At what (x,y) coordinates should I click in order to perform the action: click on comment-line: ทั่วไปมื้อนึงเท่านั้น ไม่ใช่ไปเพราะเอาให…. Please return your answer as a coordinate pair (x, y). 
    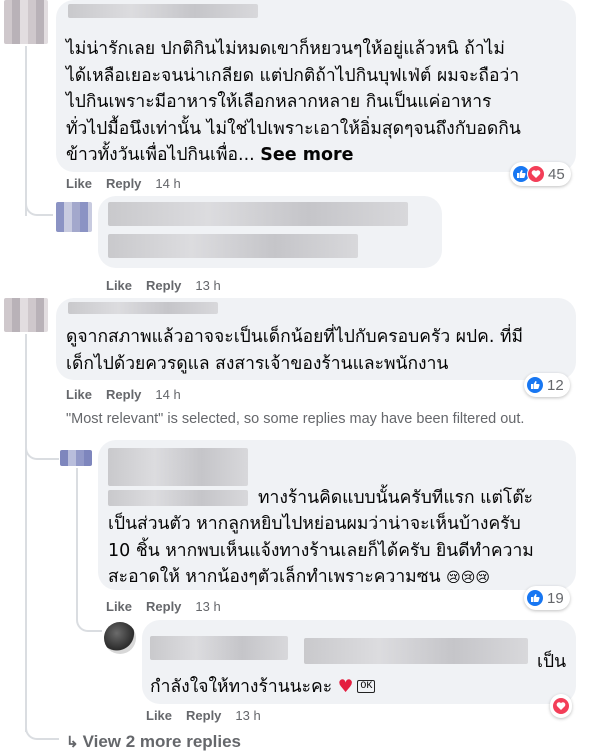
    Looking at the image, I should click on (293, 128).